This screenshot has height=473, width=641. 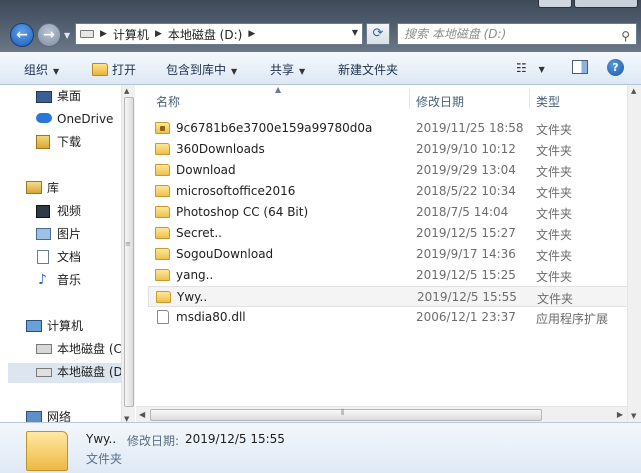 I want to click on column-header-name: 名称, so click(x=168, y=101).